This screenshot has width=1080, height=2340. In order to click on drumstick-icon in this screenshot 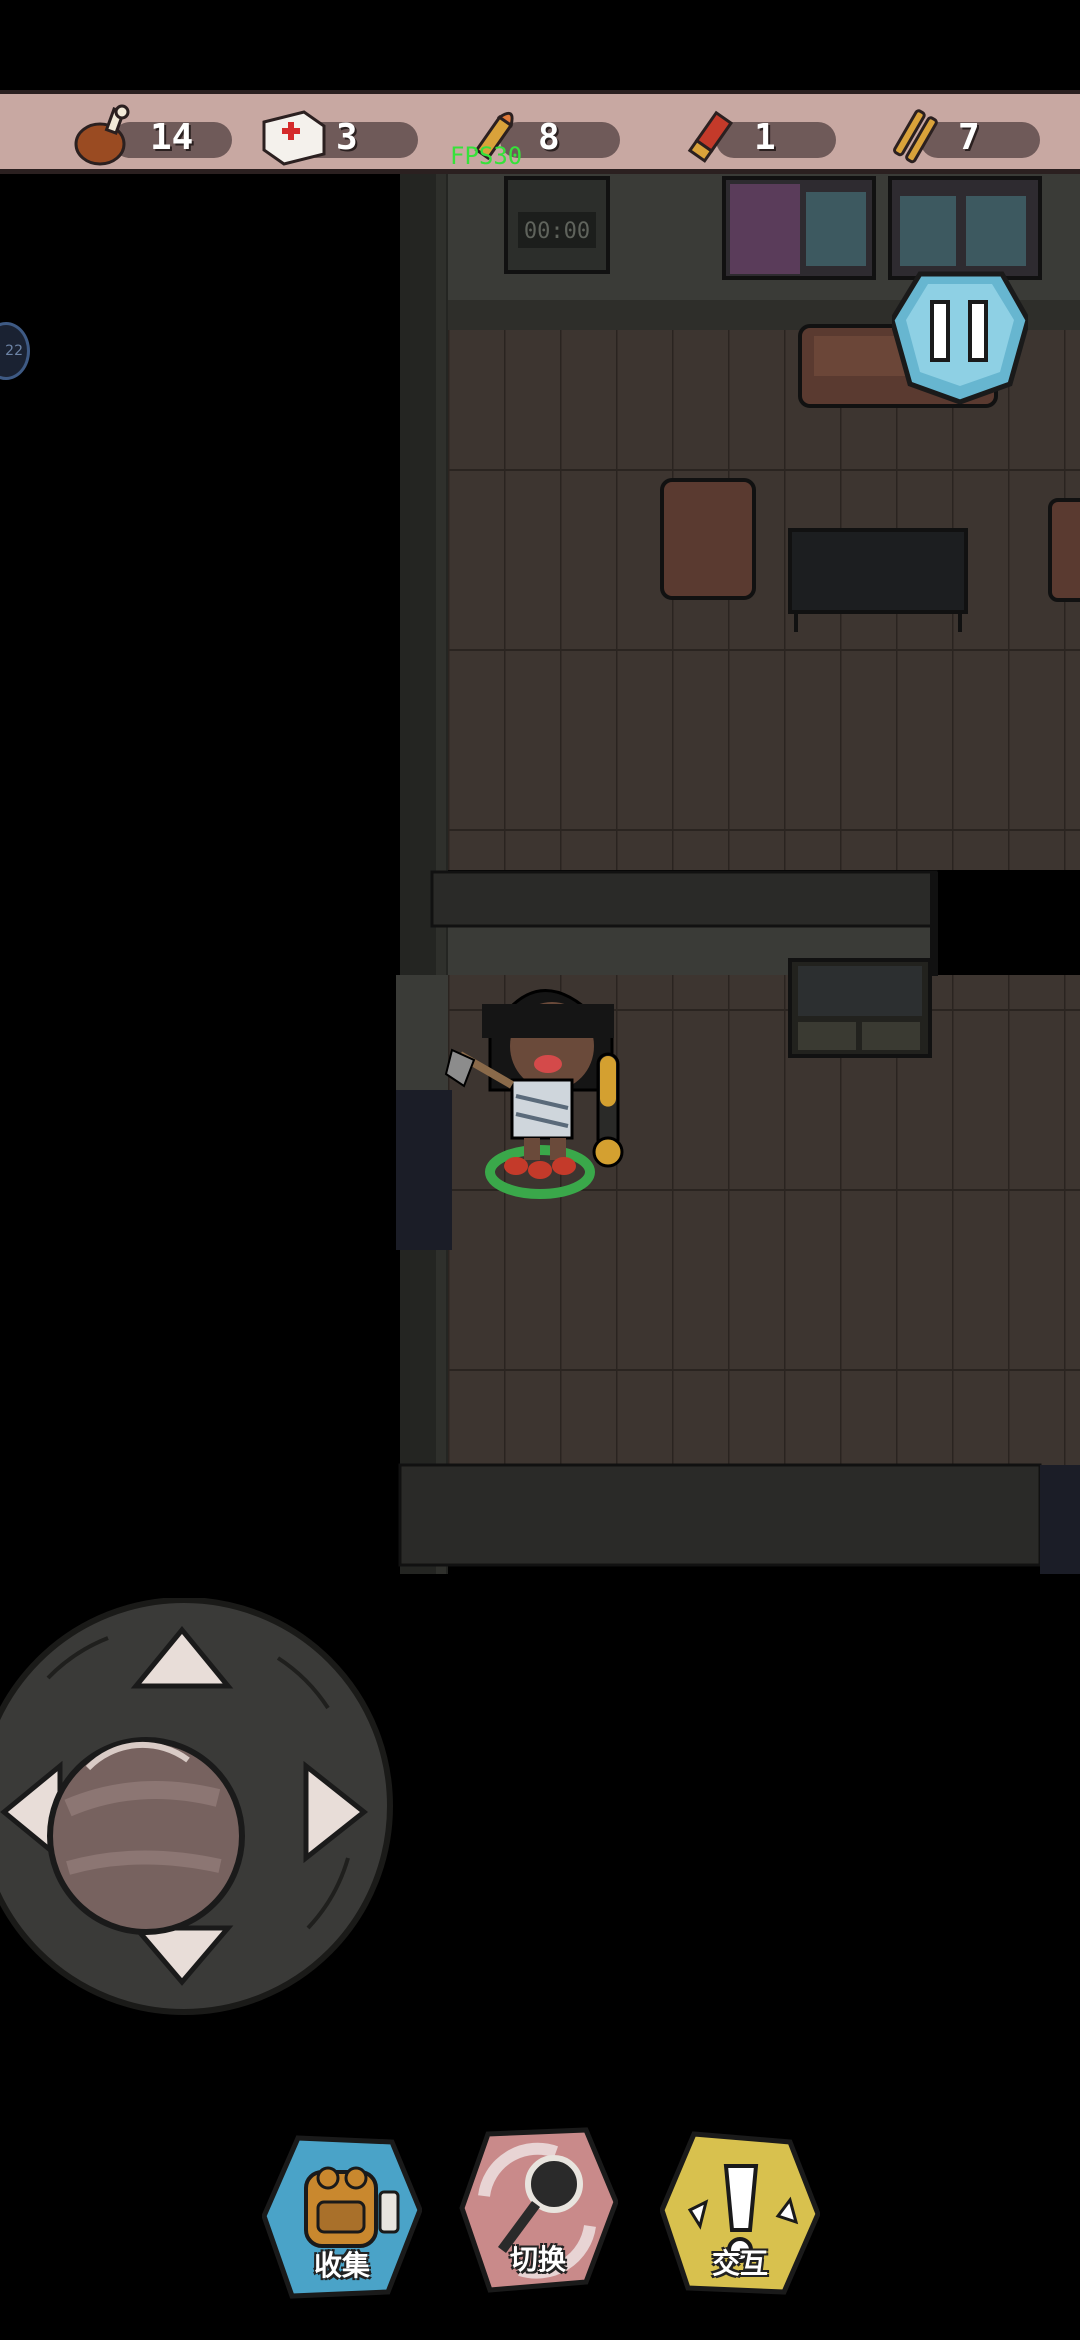, I will do `click(102, 135)`.